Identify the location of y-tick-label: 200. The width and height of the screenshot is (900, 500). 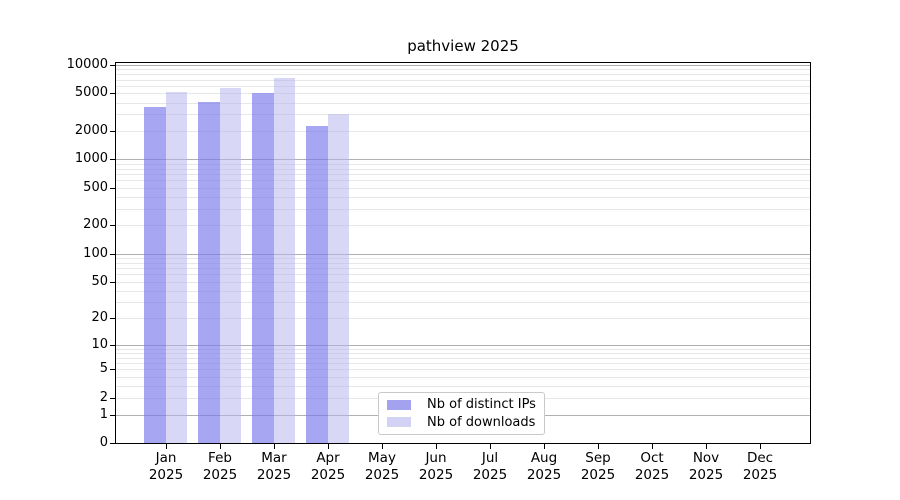
(95, 224).